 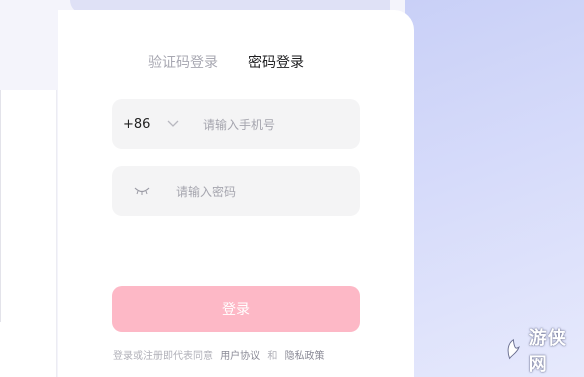 What do you see at coordinates (163, 356) in the screenshot?
I see `agreement-prefix: 登录或注册即代表同意` at bounding box center [163, 356].